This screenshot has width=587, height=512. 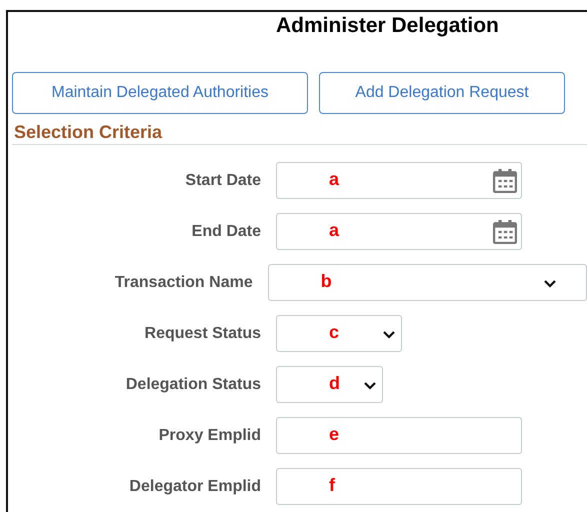 I want to click on action-button: Add Delegation Request, so click(x=442, y=93).